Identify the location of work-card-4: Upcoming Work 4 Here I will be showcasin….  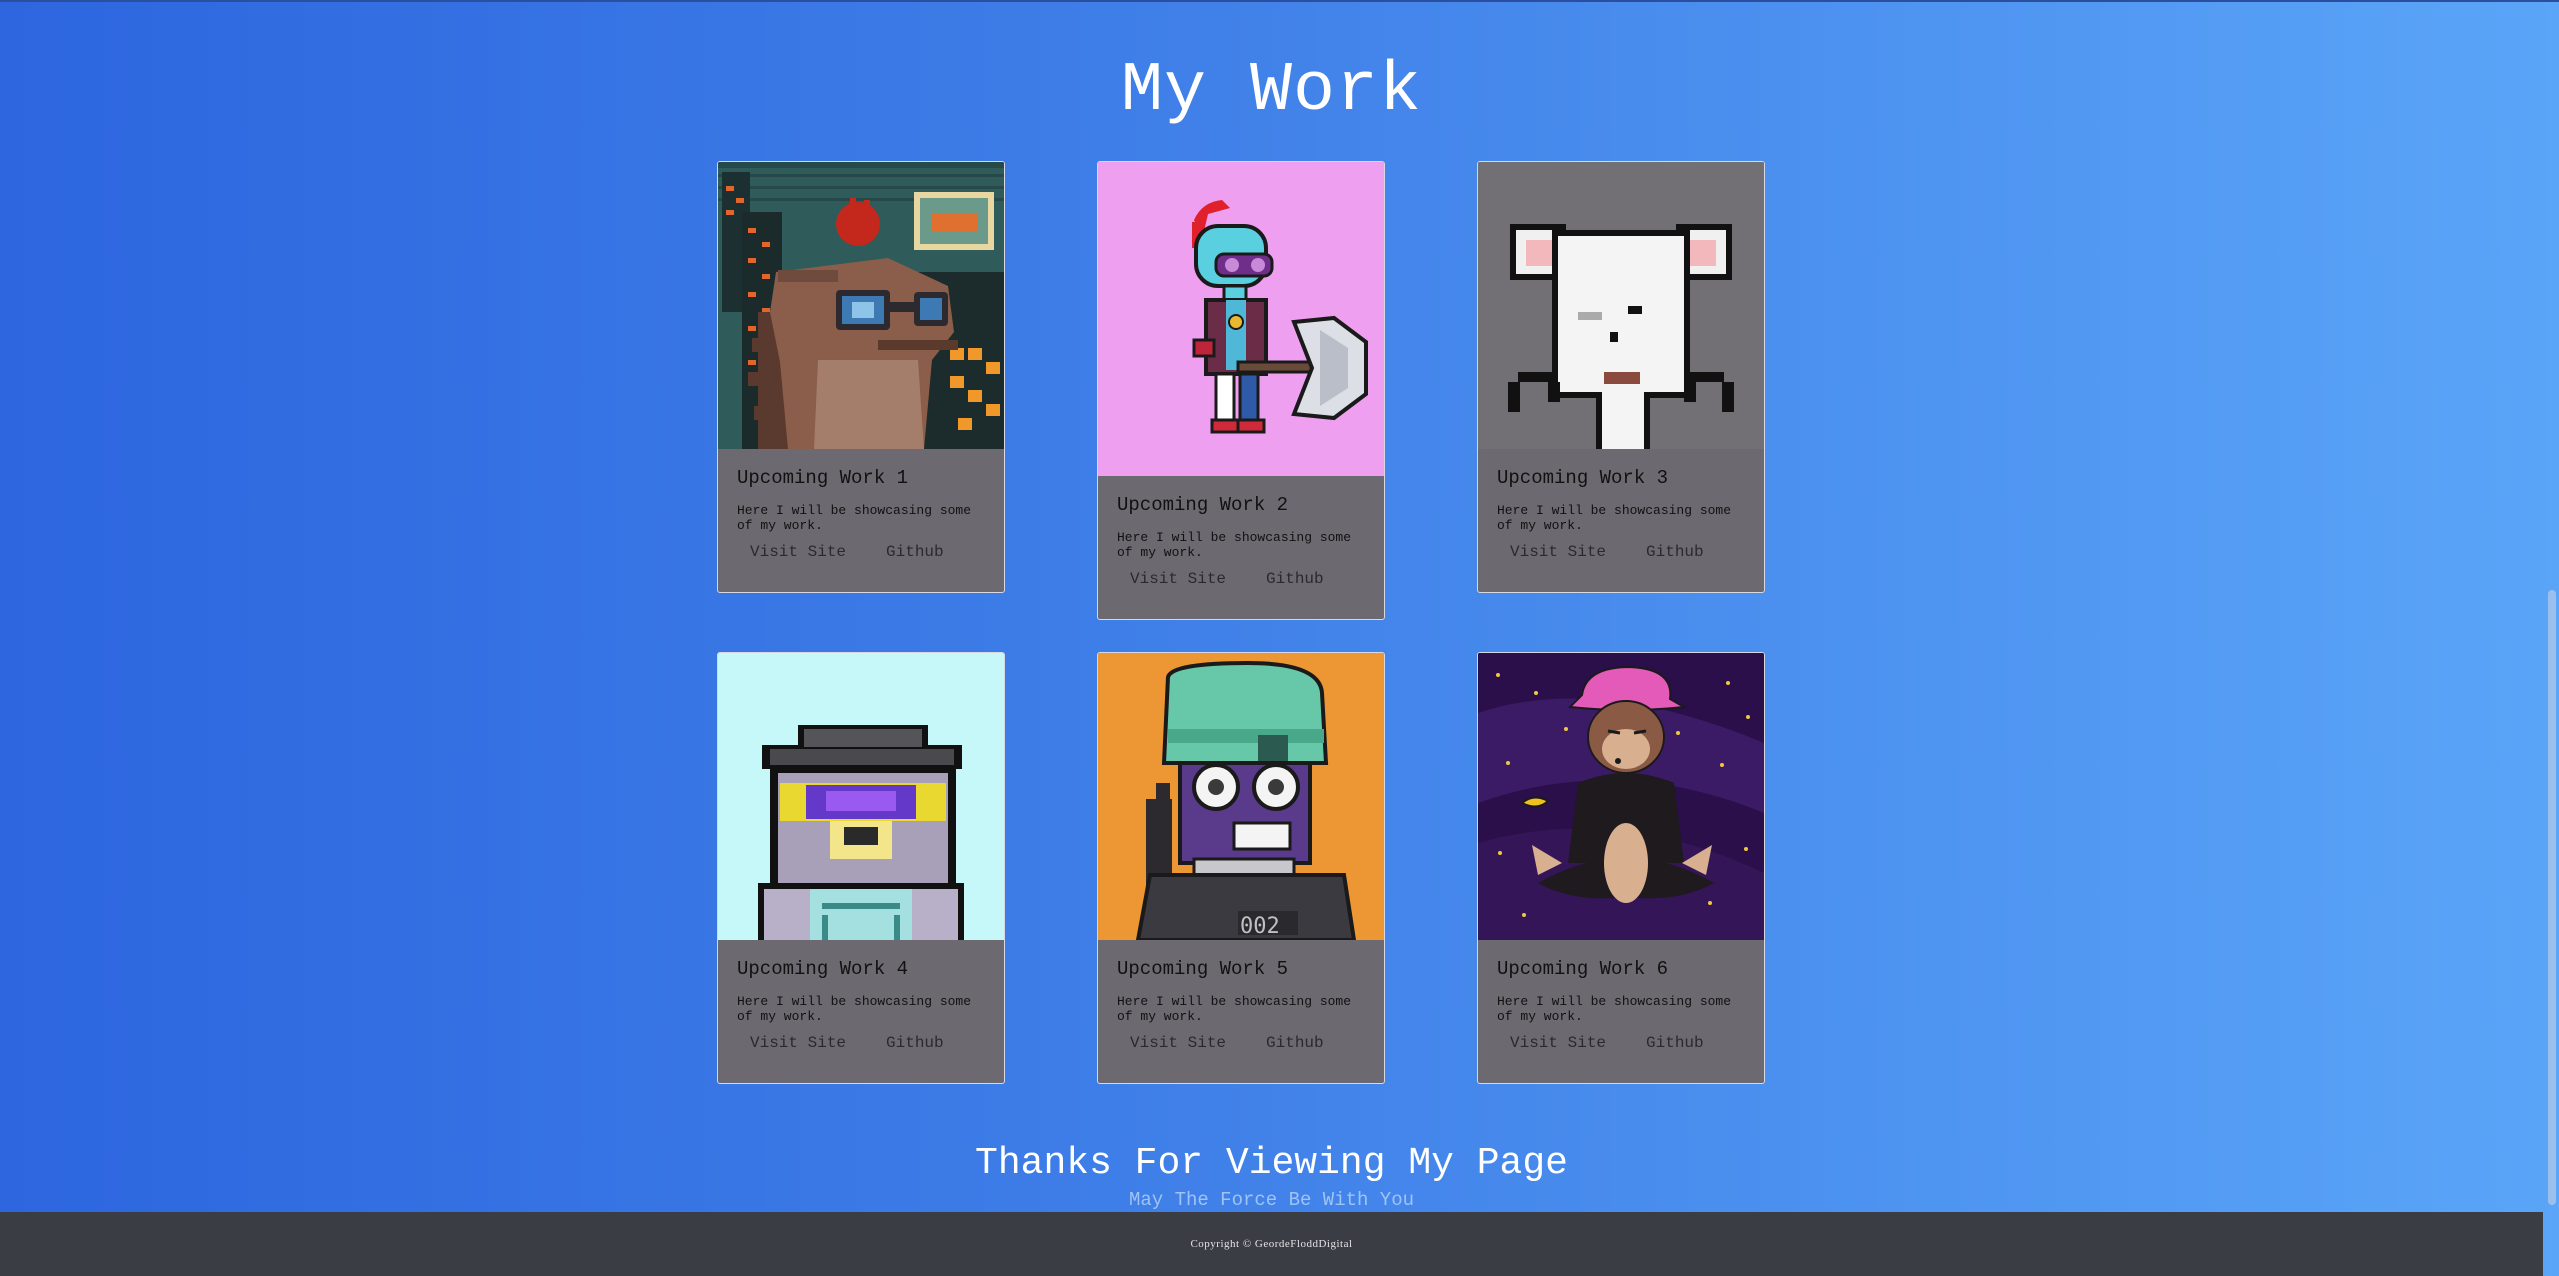
(861, 868).